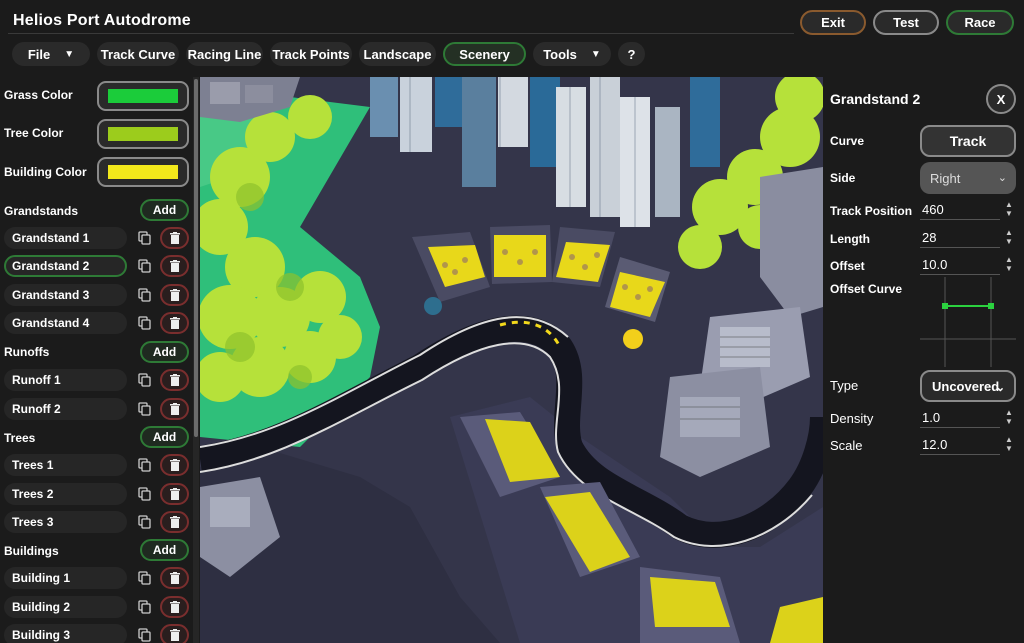 The image size is (1024, 643). What do you see at coordinates (960, 418) in the screenshot?
I see `density-input: 1.0` at bounding box center [960, 418].